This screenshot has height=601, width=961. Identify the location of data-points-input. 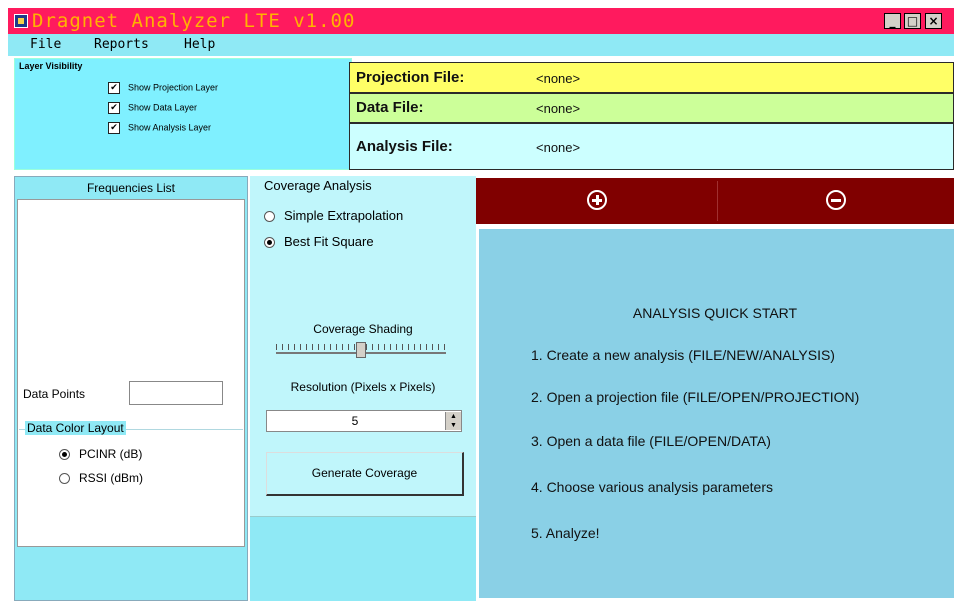
(176, 393).